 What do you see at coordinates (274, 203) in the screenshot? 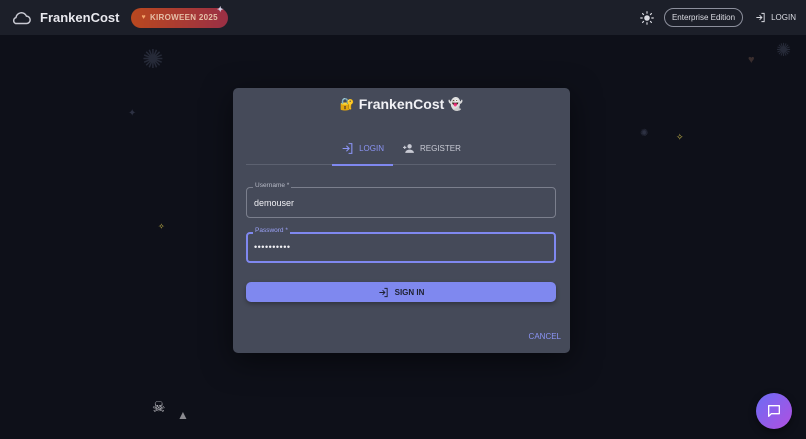
I see `username-value: demouser` at bounding box center [274, 203].